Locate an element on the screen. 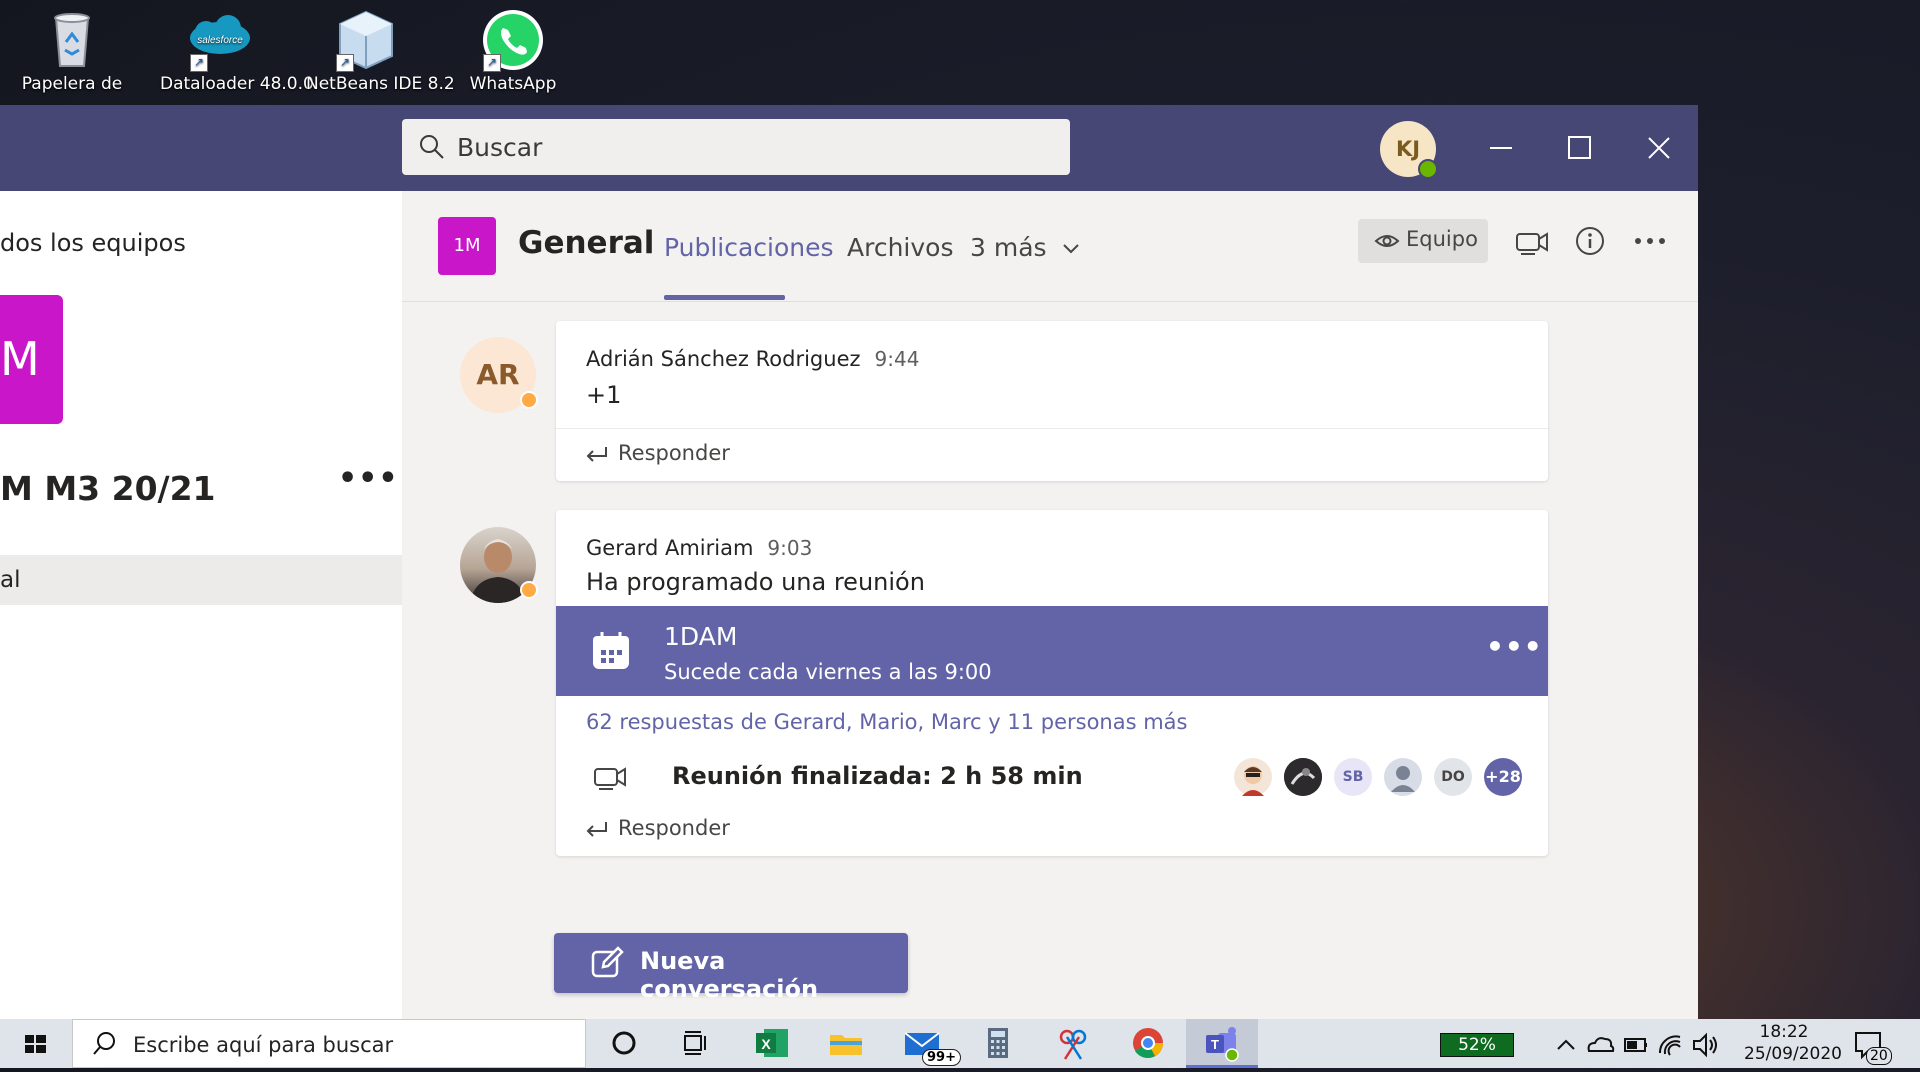 This screenshot has width=1920, height=1072. user-initials: KJ is located at coordinates (1408, 149).